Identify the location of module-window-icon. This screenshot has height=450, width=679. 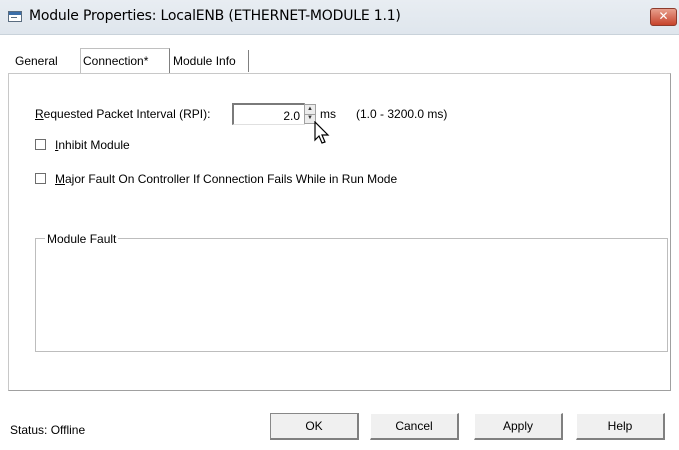
(15, 16).